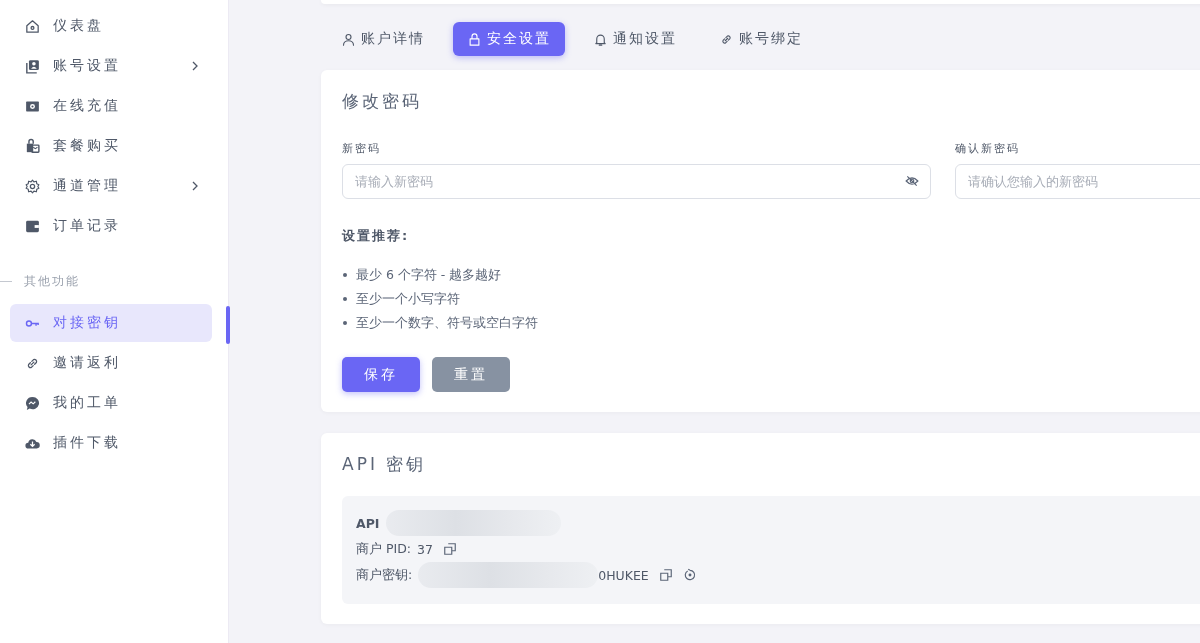 This screenshot has height=643, width=1200. Describe the element at coordinates (383, 39) in the screenshot. I see `tab: 账户详情` at that location.